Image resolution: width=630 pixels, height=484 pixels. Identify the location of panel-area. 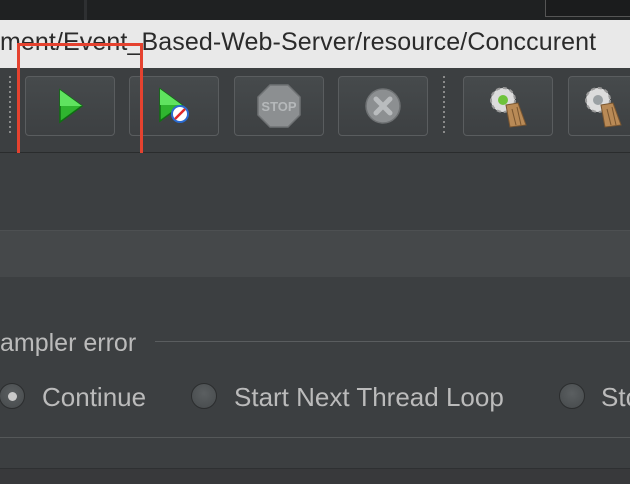
(315, 301).